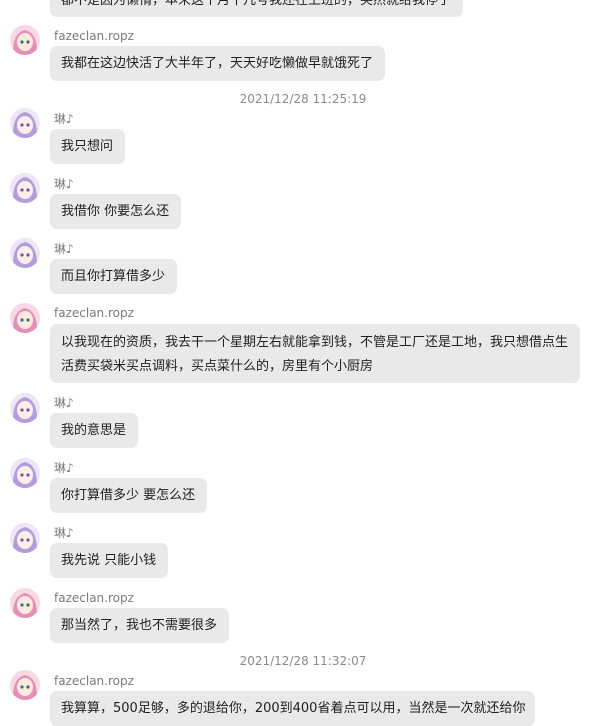 Image resolution: width=606 pixels, height=726 pixels. I want to click on message-bubble: 而且你打算借多少, so click(113, 276).